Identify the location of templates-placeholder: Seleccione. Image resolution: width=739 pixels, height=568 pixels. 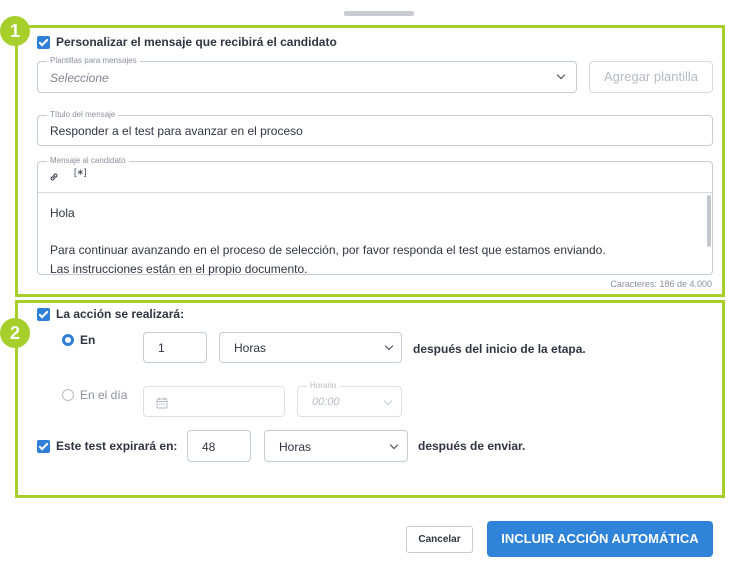
(79, 78).